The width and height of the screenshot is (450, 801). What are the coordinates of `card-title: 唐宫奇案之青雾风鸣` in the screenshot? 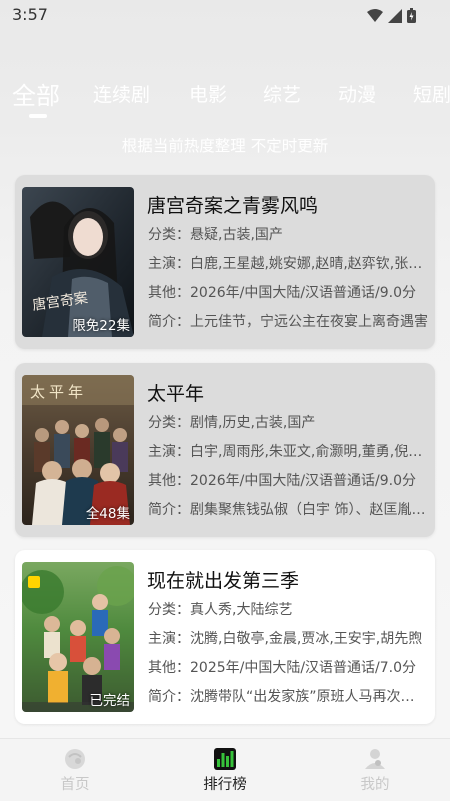 It's located at (233, 206).